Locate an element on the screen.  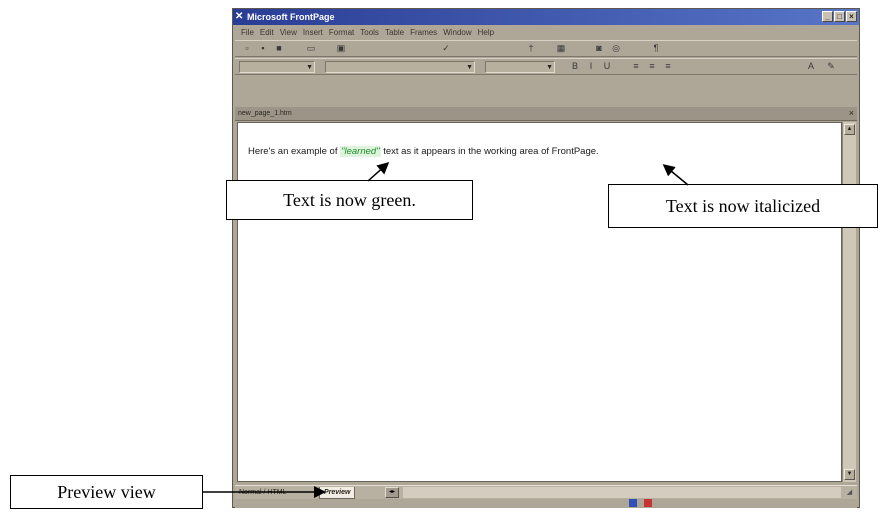
formatting-toolbar: ▼ ▼ ▼ B I U ≡ ≡ ≡ A ✎ is located at coordinates (546, 66).